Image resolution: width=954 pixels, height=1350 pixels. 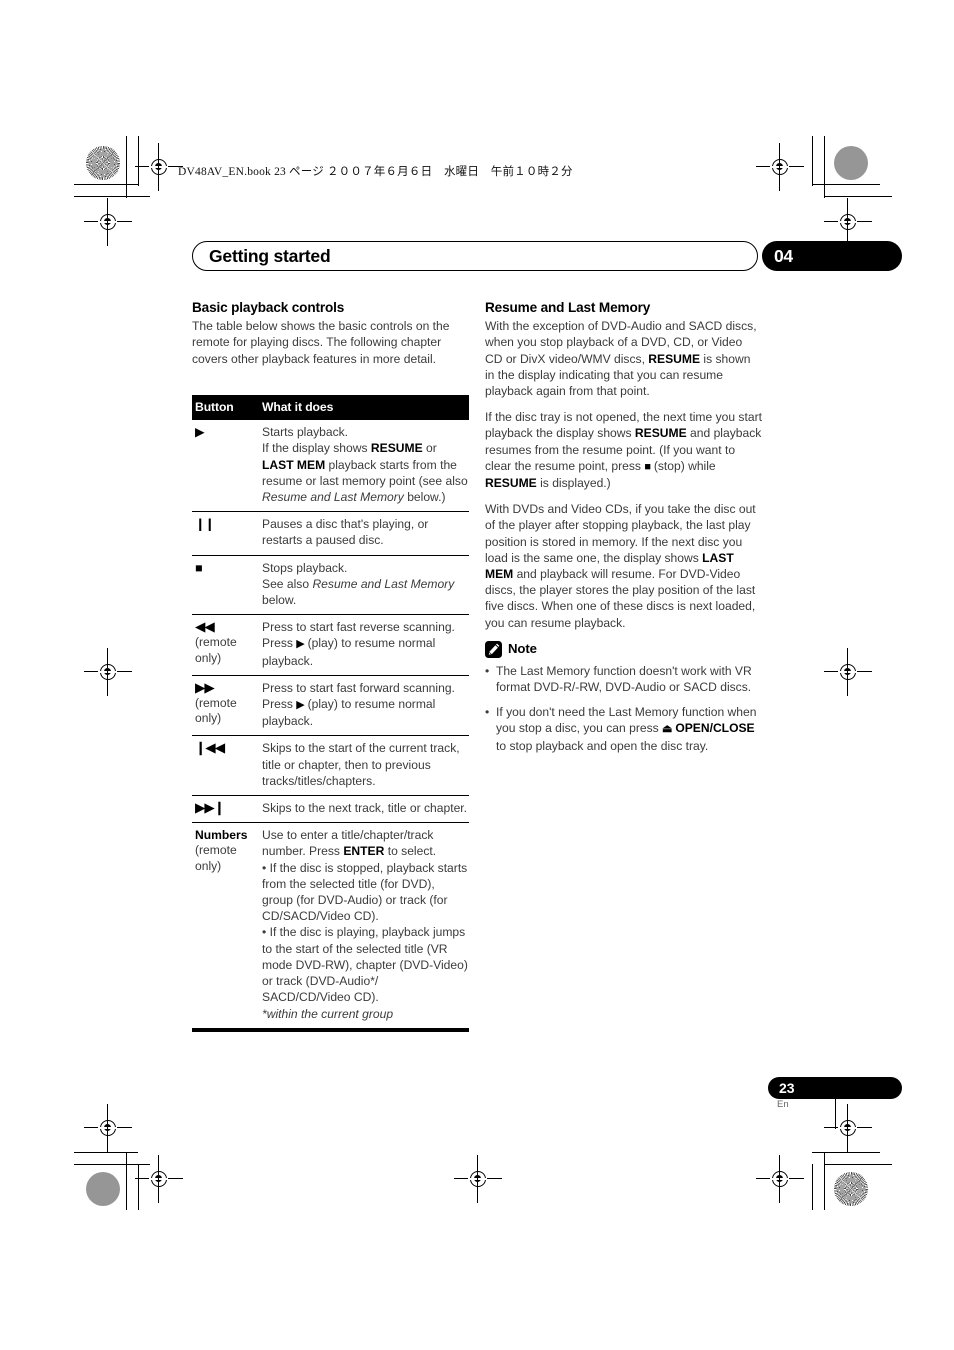 I want to click on column-header-what-it-does: What it does, so click(x=363, y=408).